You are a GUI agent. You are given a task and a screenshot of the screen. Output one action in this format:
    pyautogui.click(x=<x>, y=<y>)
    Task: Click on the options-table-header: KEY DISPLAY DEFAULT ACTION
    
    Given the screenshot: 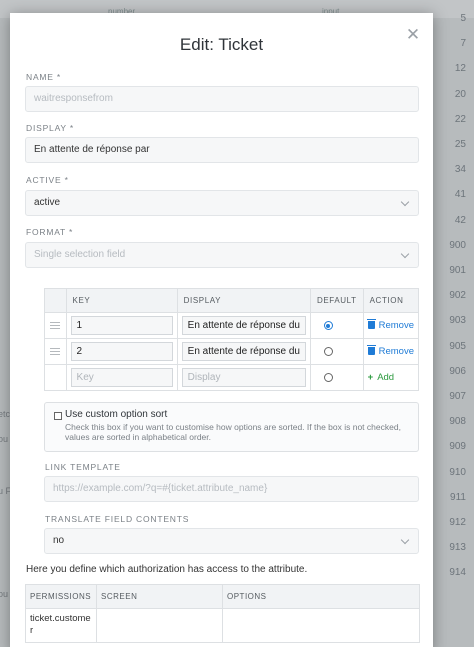 What is the action you would take?
    pyautogui.click(x=232, y=300)
    